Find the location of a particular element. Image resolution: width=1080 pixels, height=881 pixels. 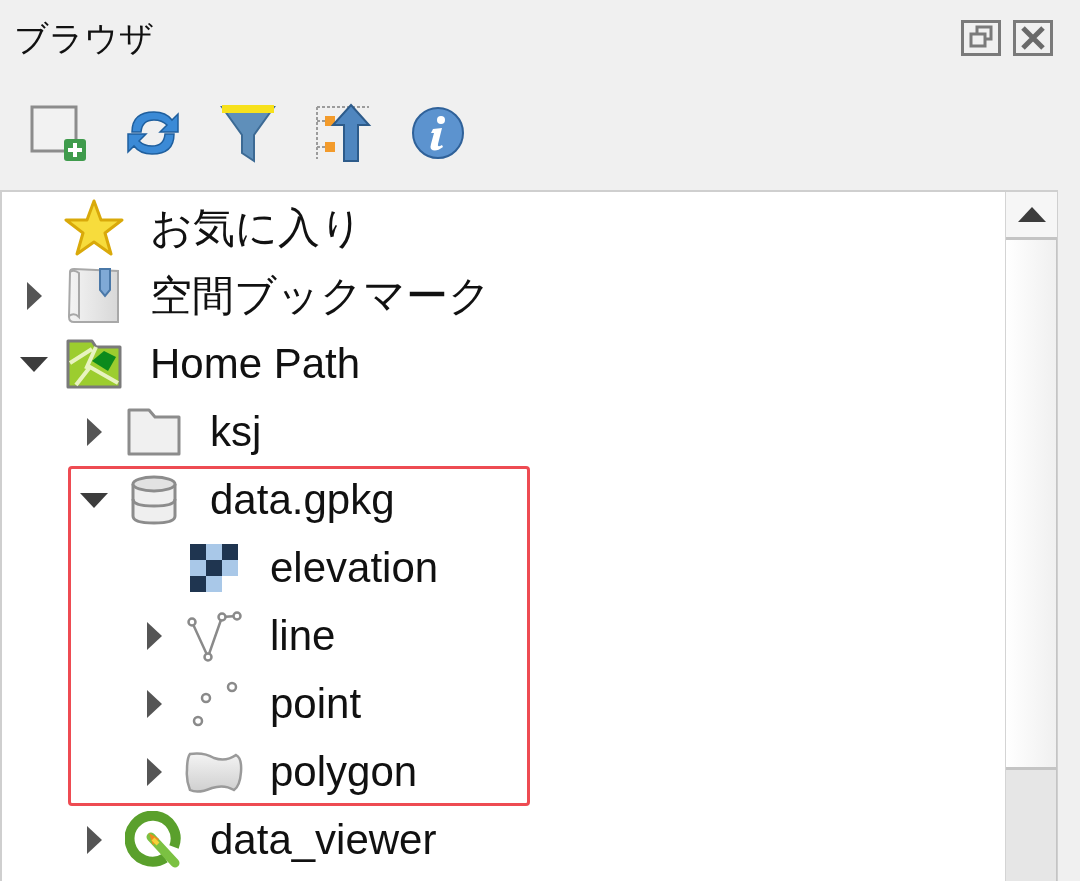

tree-item-label: data.gpkg is located at coordinates (302, 500).